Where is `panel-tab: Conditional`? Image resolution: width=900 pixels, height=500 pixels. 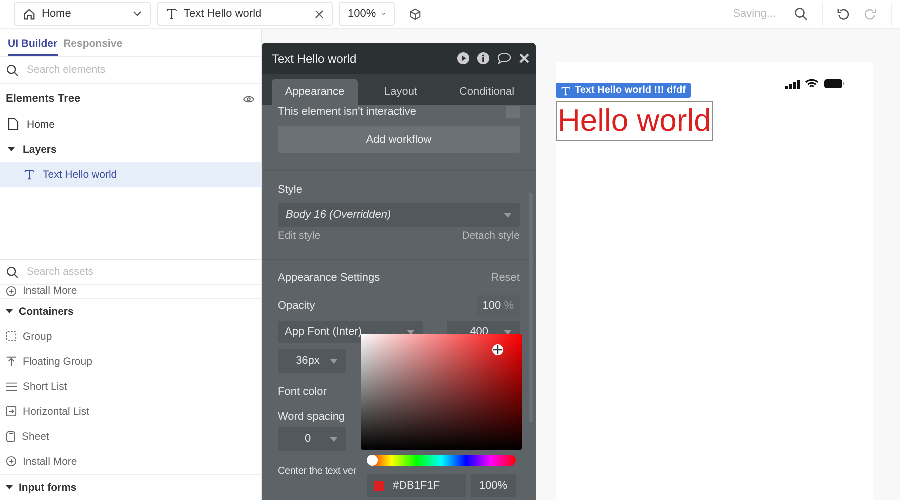 panel-tab: Conditional is located at coordinates (487, 92).